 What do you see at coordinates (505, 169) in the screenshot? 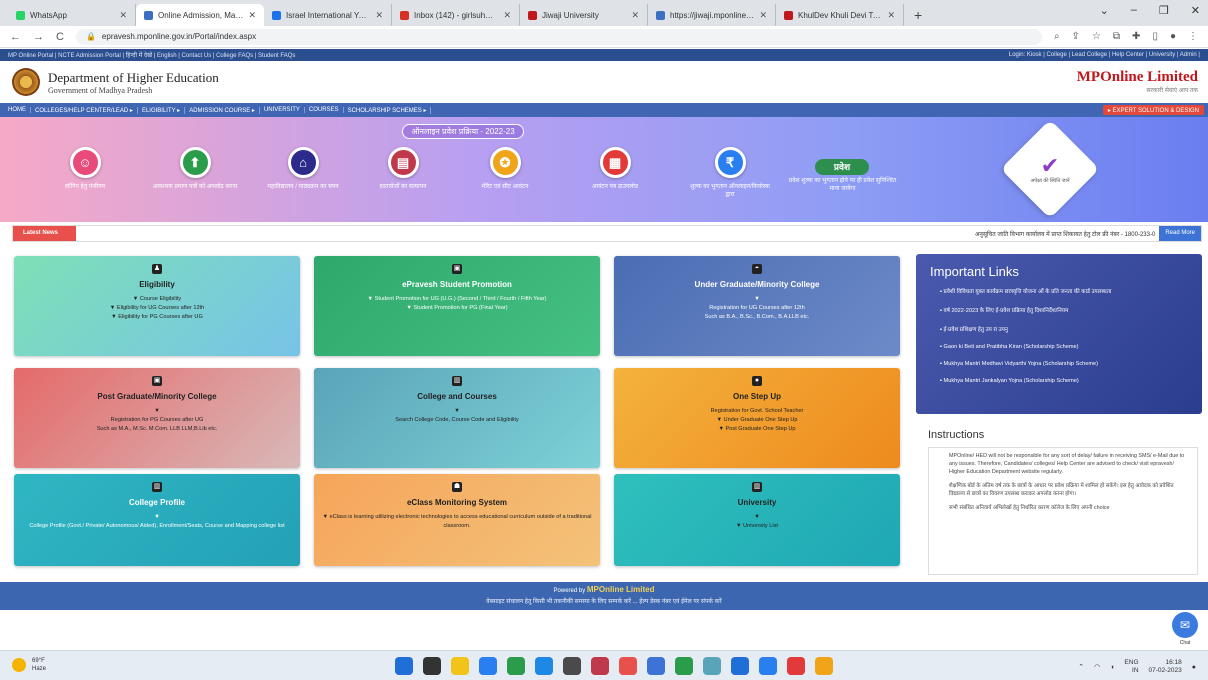
I see `process-step: ✪ मेरिट एवं सीट आवंटन` at bounding box center [505, 169].